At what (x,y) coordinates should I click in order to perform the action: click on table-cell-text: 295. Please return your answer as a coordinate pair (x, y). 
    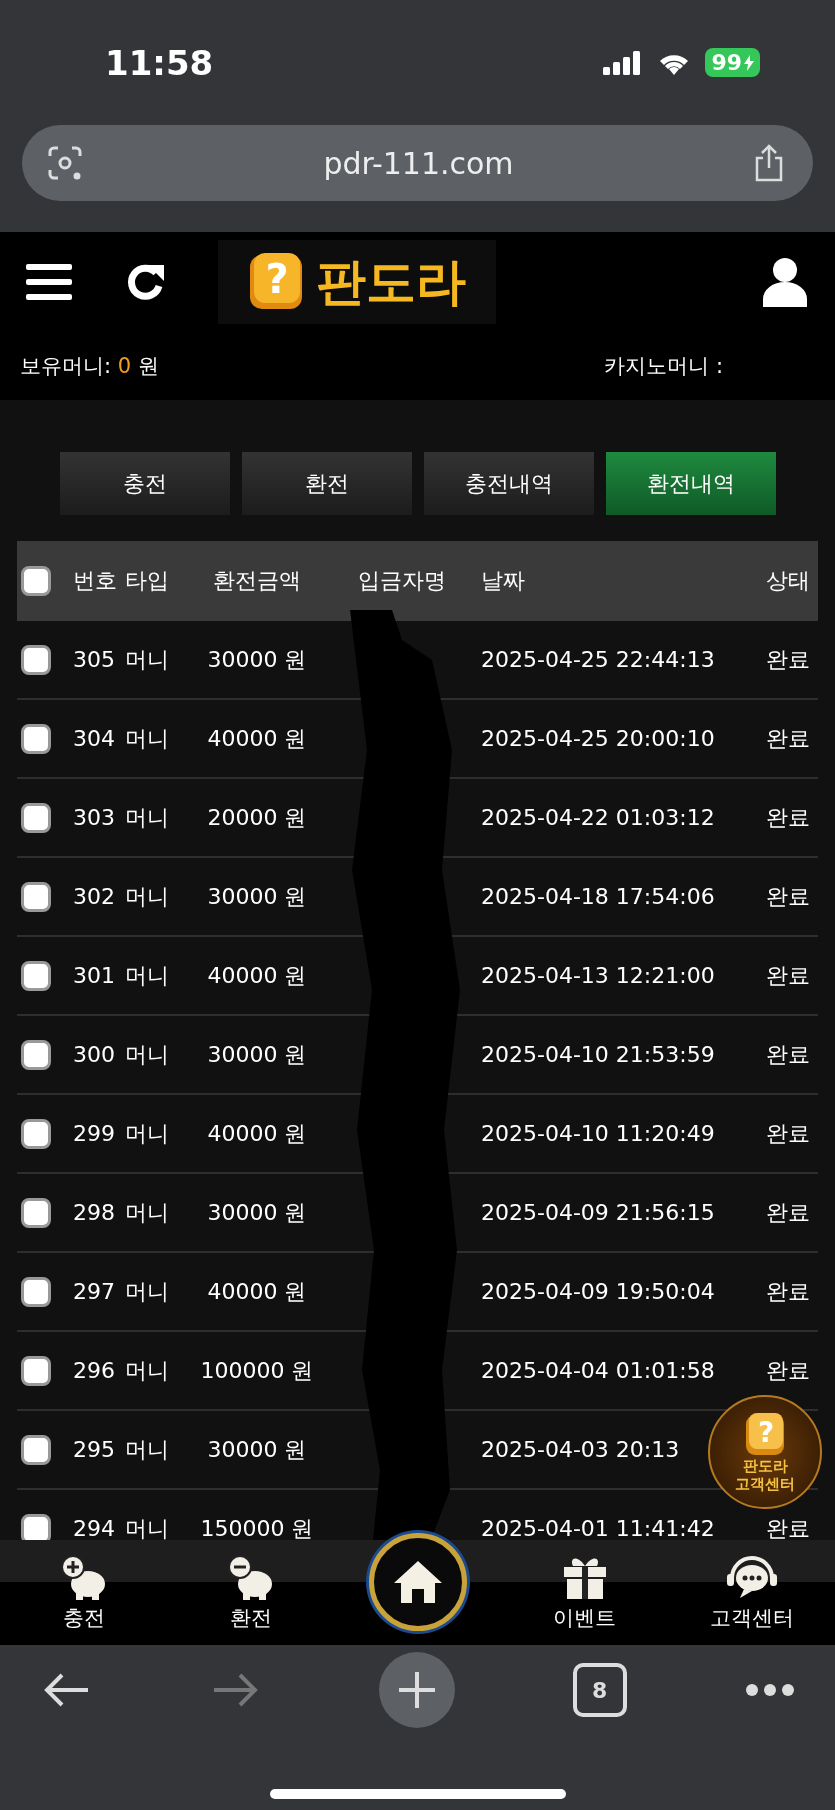
    Looking at the image, I should click on (94, 1449).